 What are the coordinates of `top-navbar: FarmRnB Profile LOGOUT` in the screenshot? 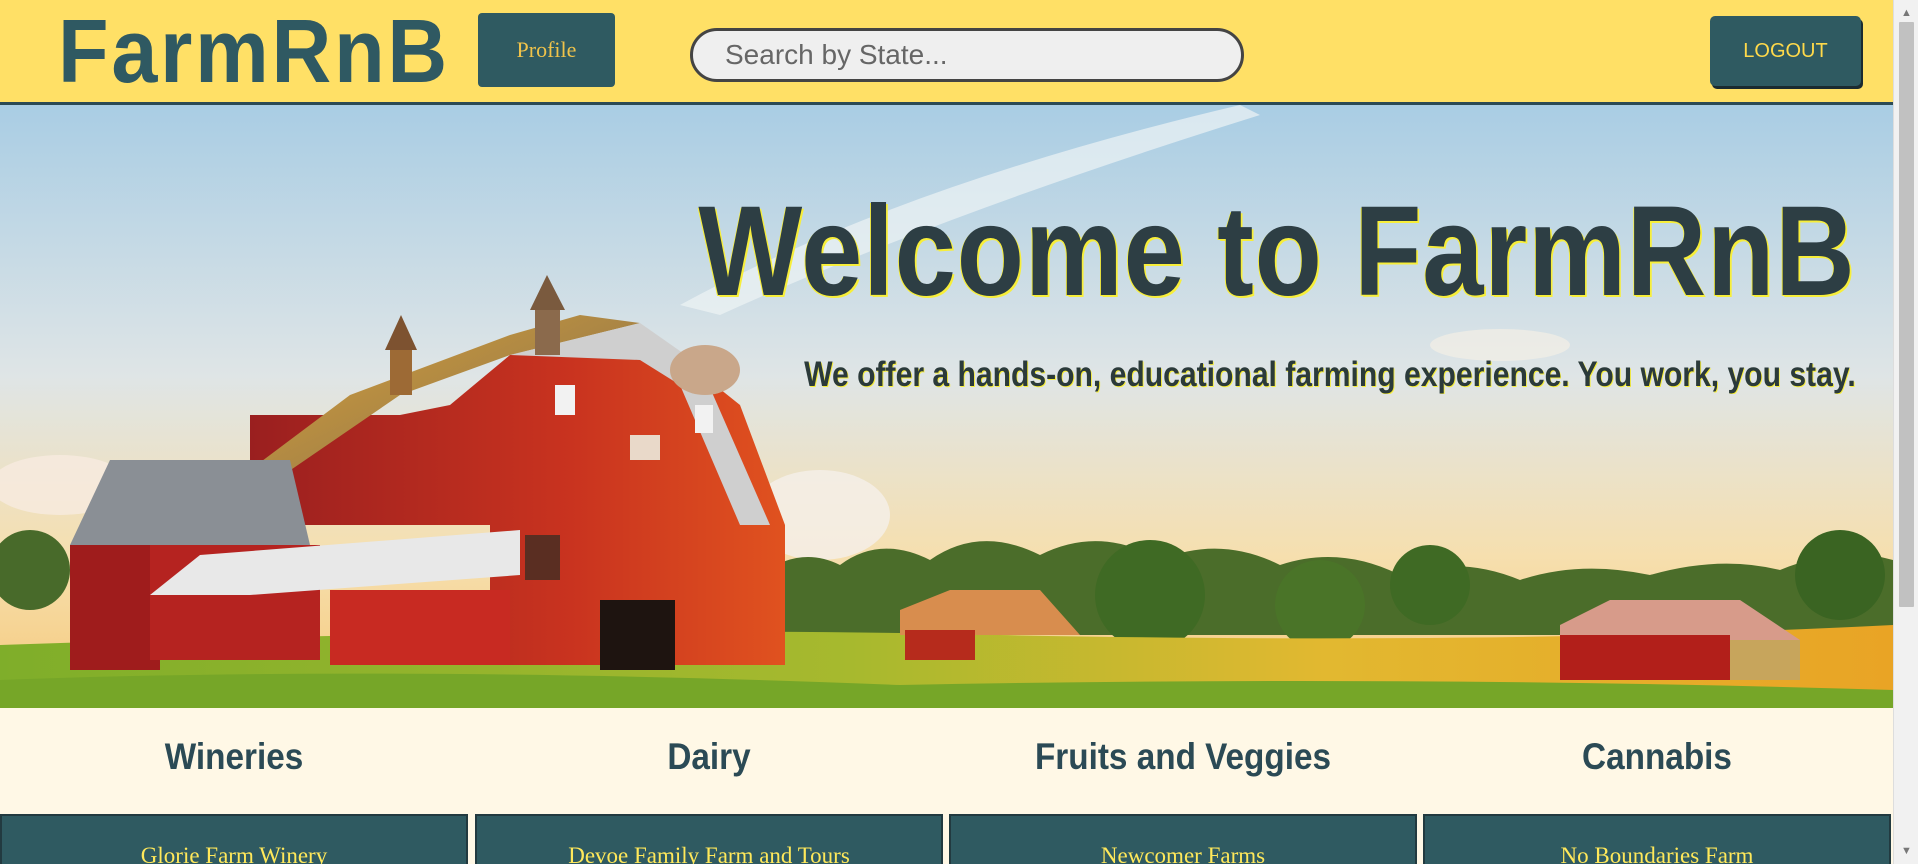 It's located at (946, 52).